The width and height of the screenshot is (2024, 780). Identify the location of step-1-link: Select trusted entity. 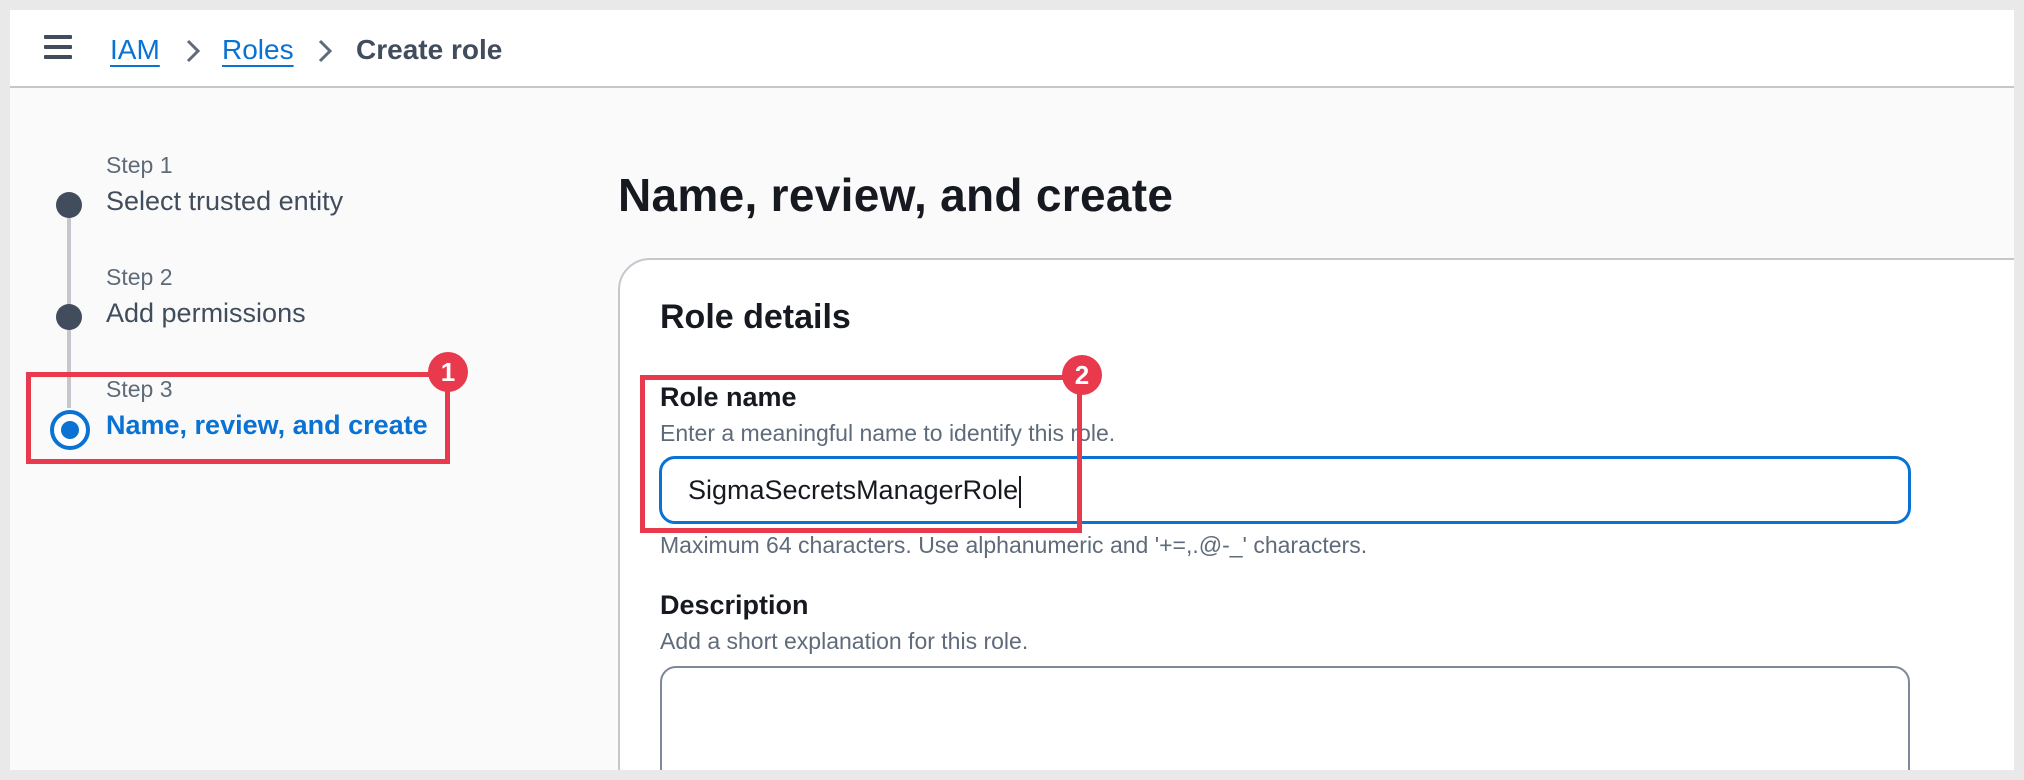
(224, 201).